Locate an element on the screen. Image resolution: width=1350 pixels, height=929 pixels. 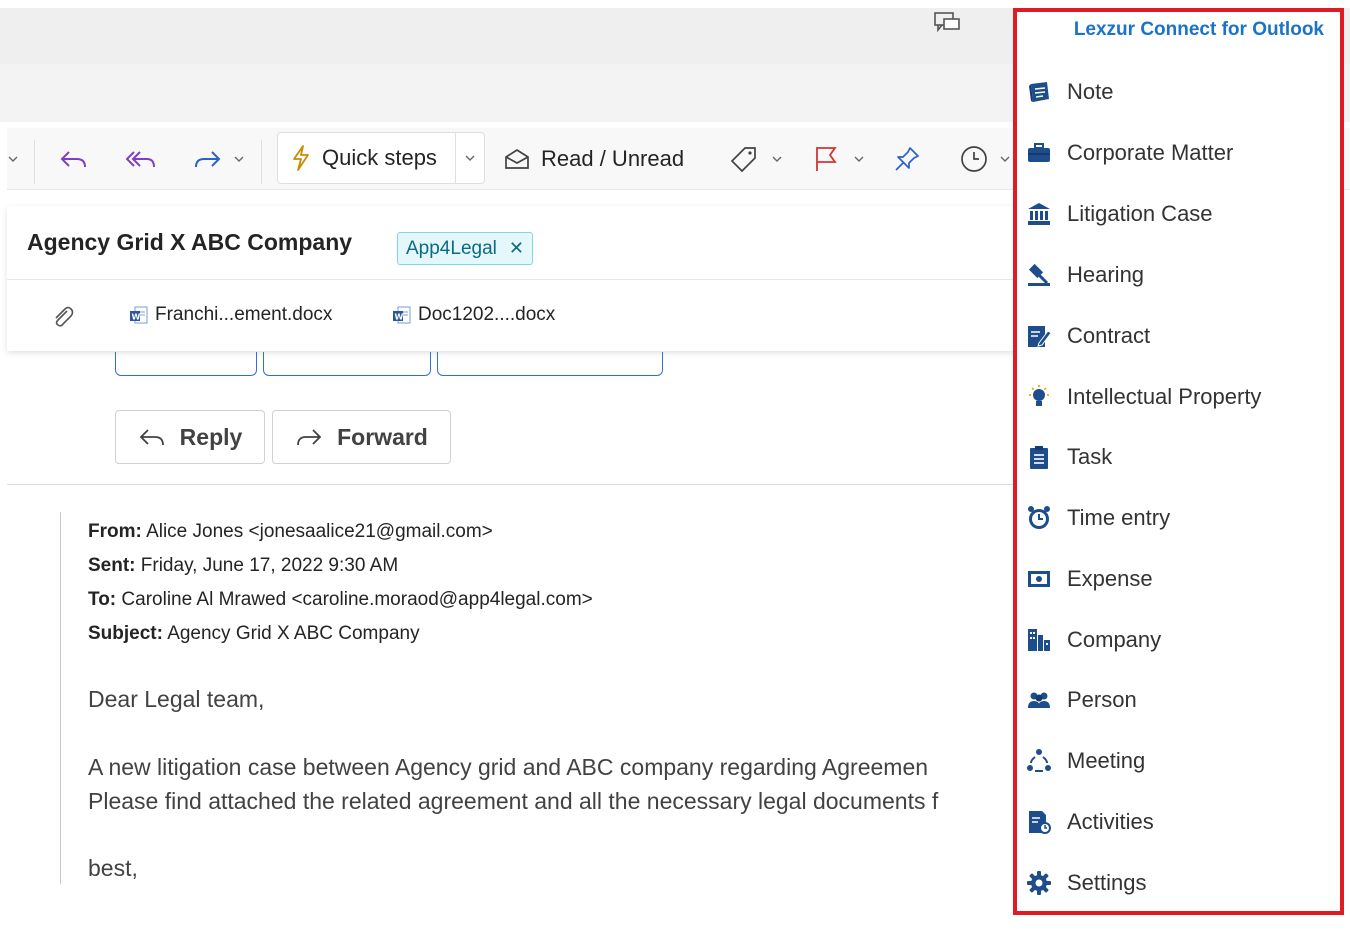
greeting: Dear Legal team, is located at coordinates (176, 699).